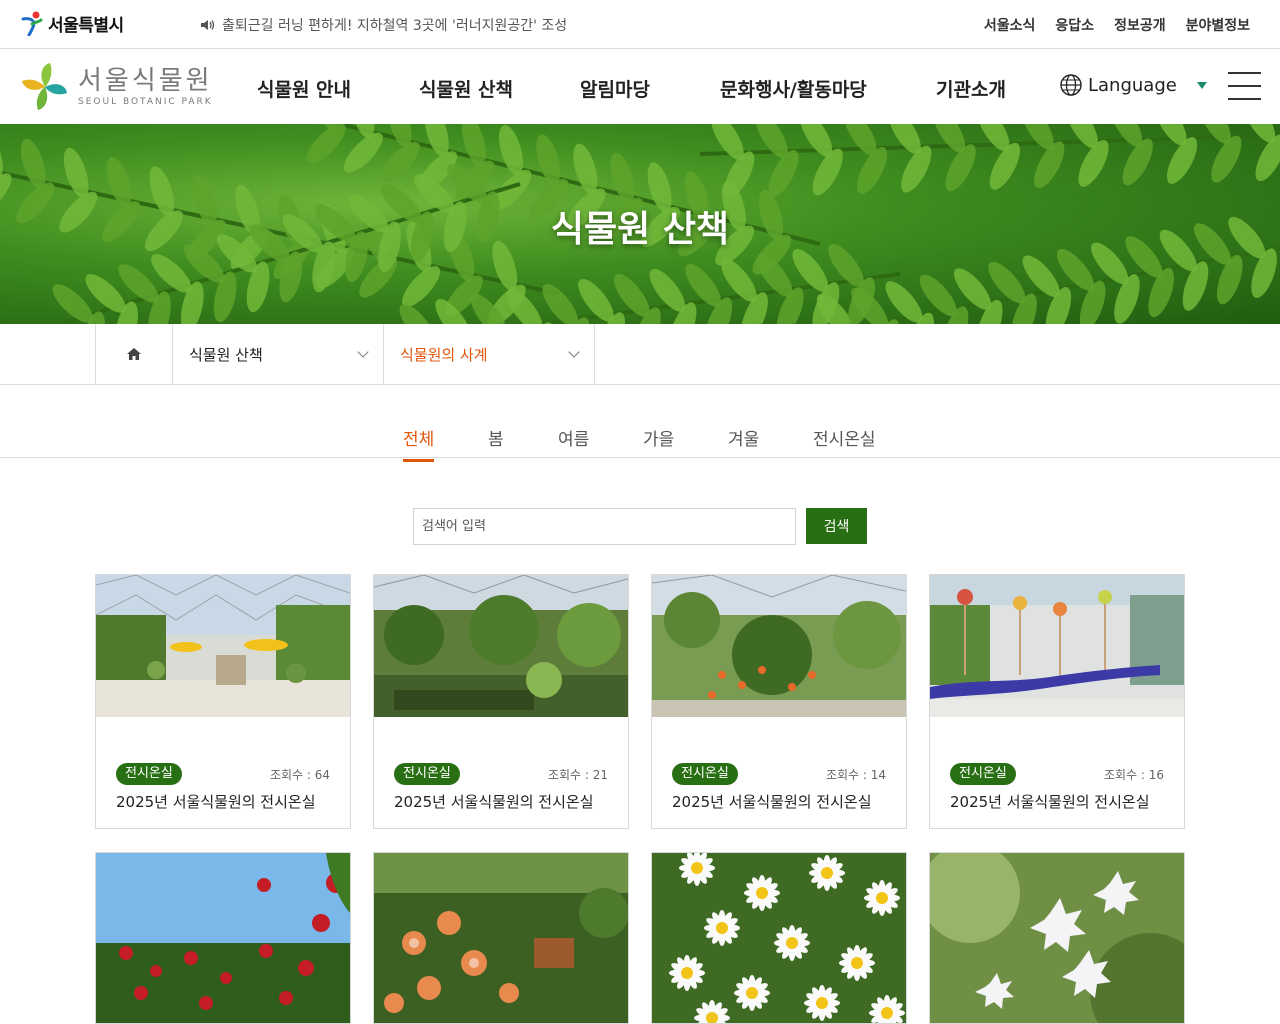 This screenshot has width=1280, height=1024. I want to click on notice-ticker: 출퇴근길 러닝 편하게! 지하철역 3곳에 '러너지원공간' 조성, so click(383, 25).